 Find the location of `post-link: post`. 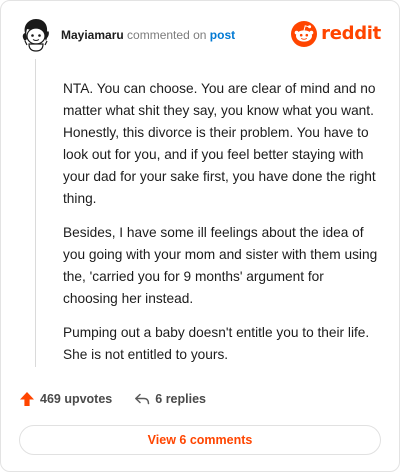

post-link: post is located at coordinates (222, 35).